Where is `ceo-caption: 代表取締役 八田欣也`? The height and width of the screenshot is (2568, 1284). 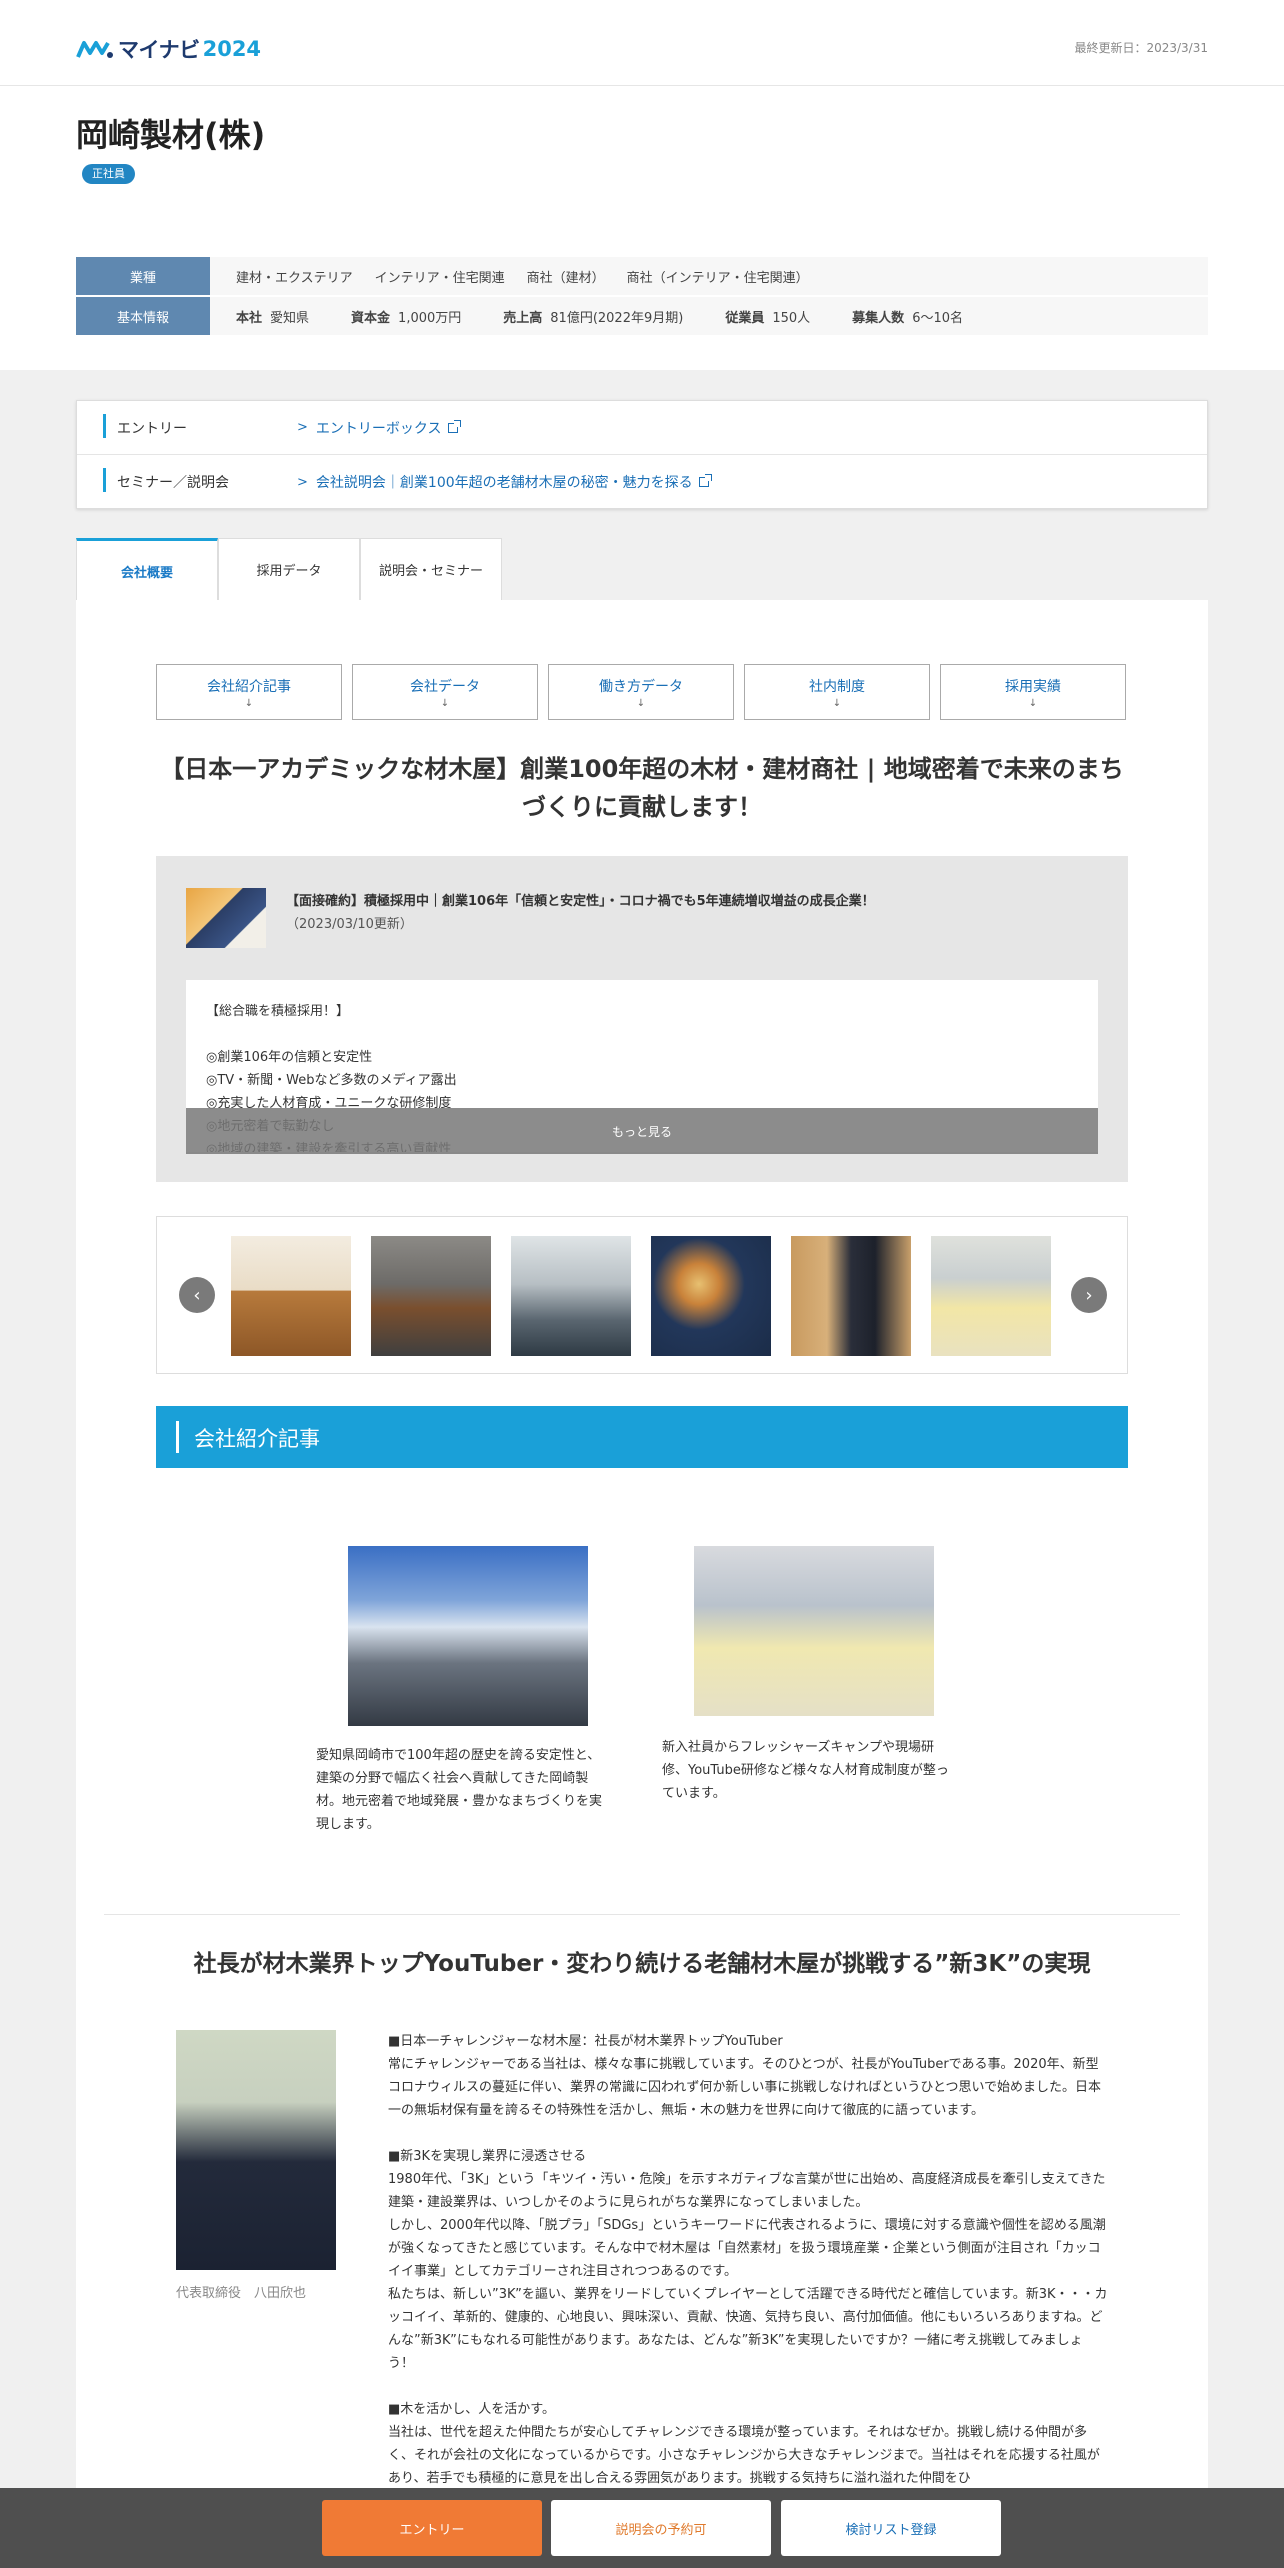
ceo-caption: 代表取締役 八田欣也 is located at coordinates (241, 2293).